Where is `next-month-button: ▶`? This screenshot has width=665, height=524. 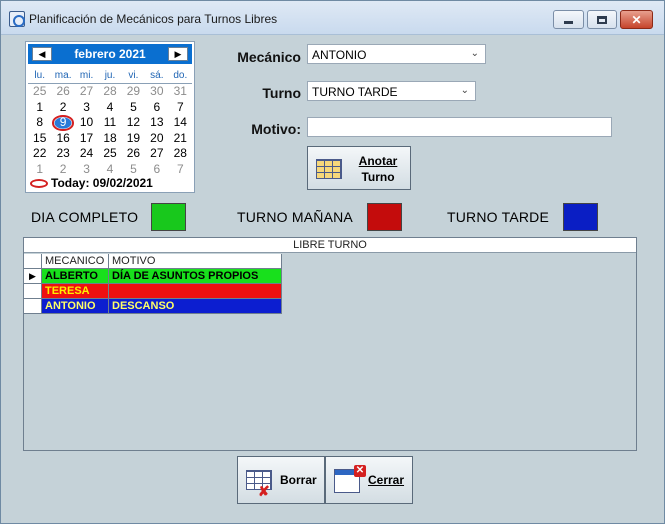 next-month-button: ▶ is located at coordinates (178, 54).